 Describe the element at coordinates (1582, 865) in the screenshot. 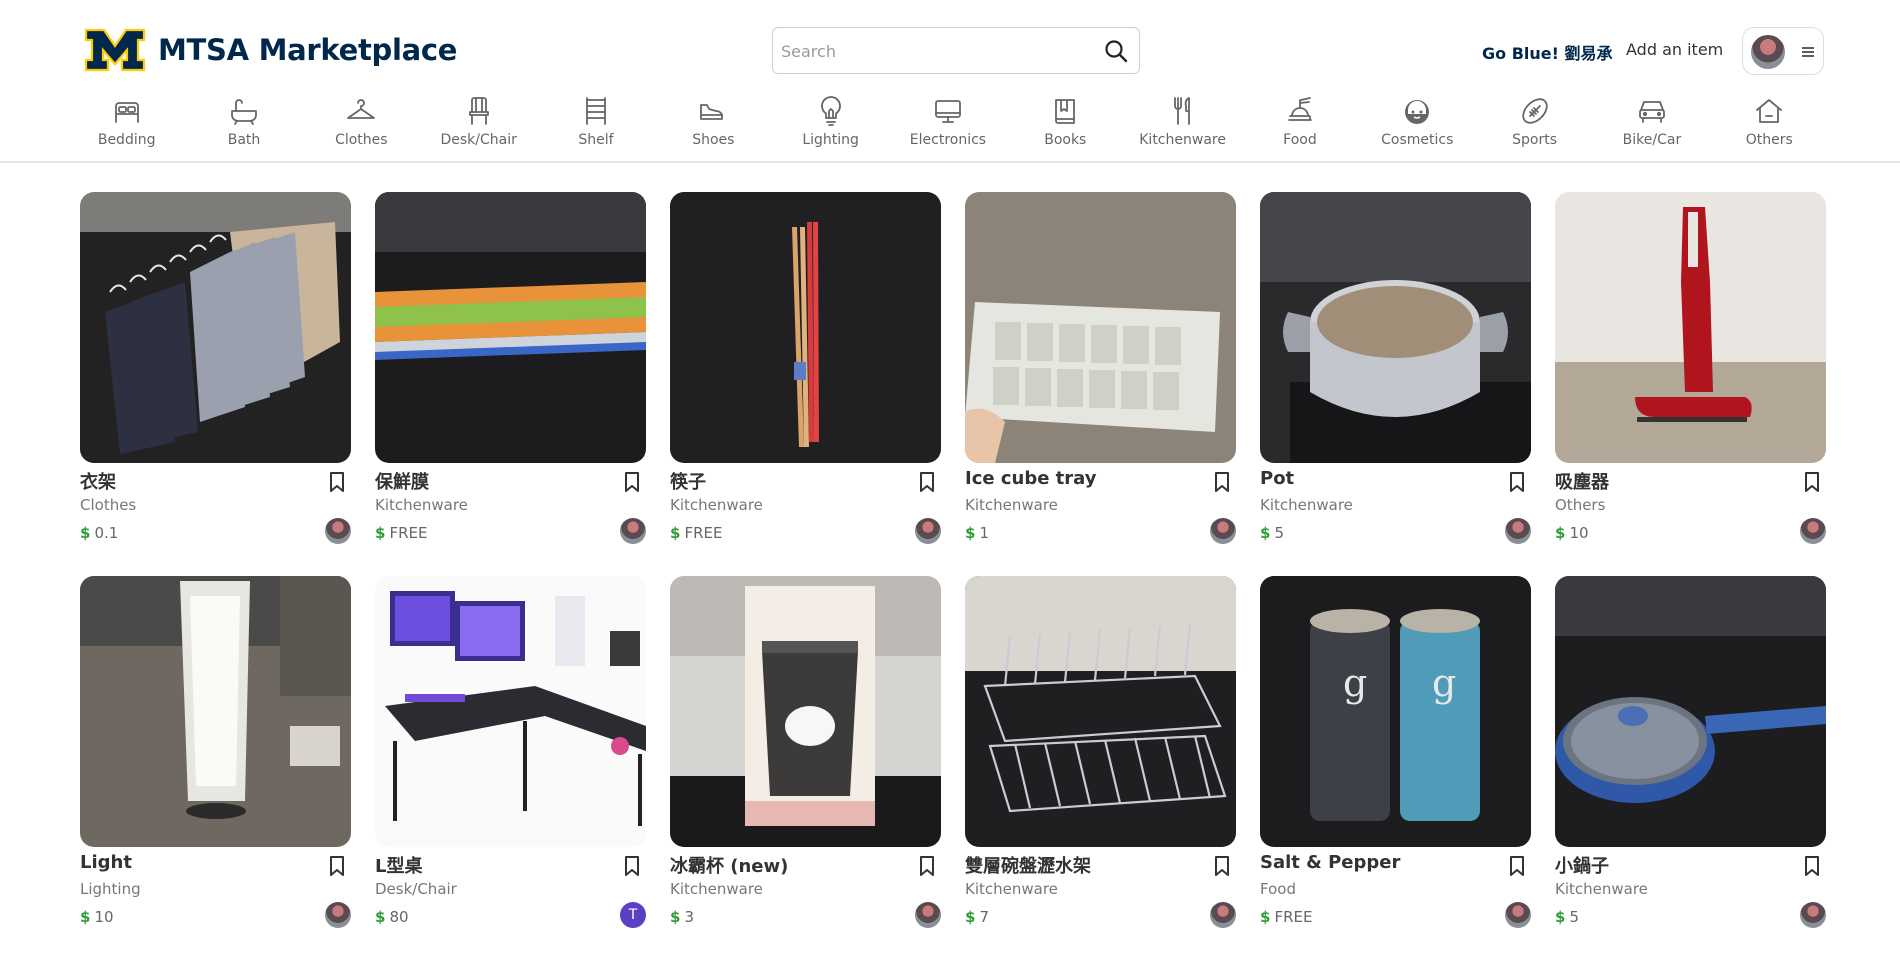

I see `listing-title: 小鍋子` at that location.